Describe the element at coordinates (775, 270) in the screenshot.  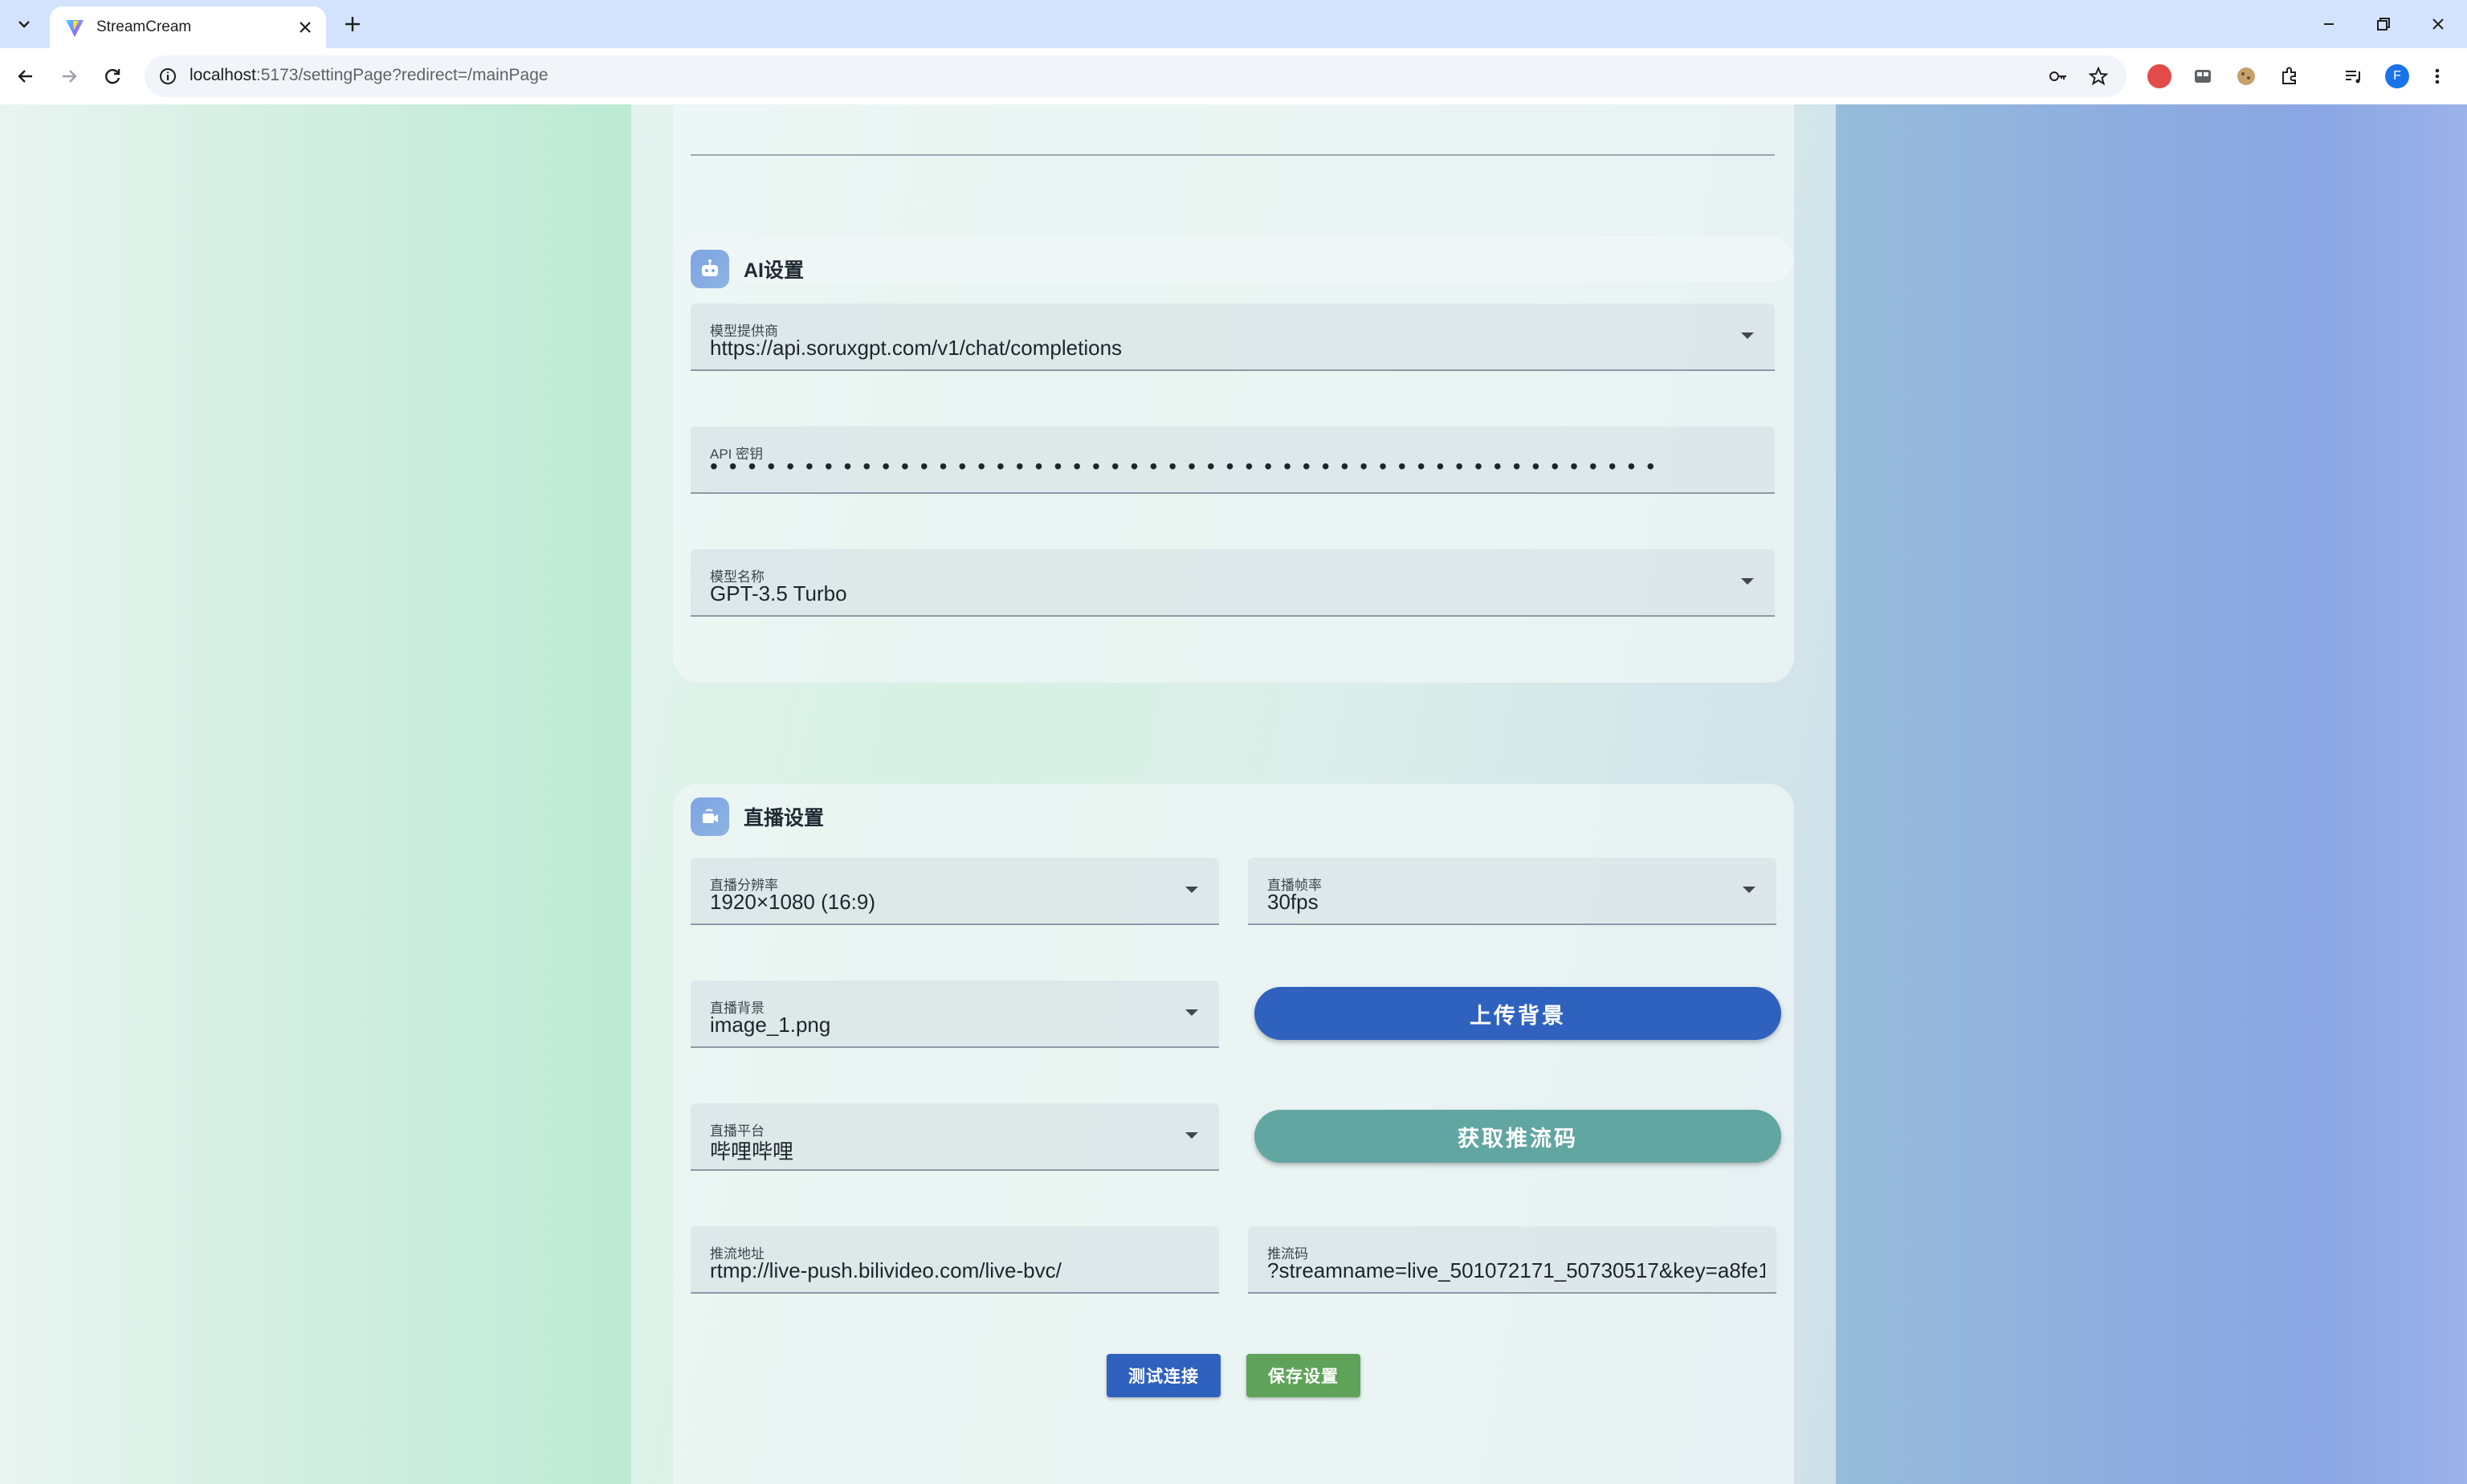
I see `ai-settings-title: AI设置` at that location.